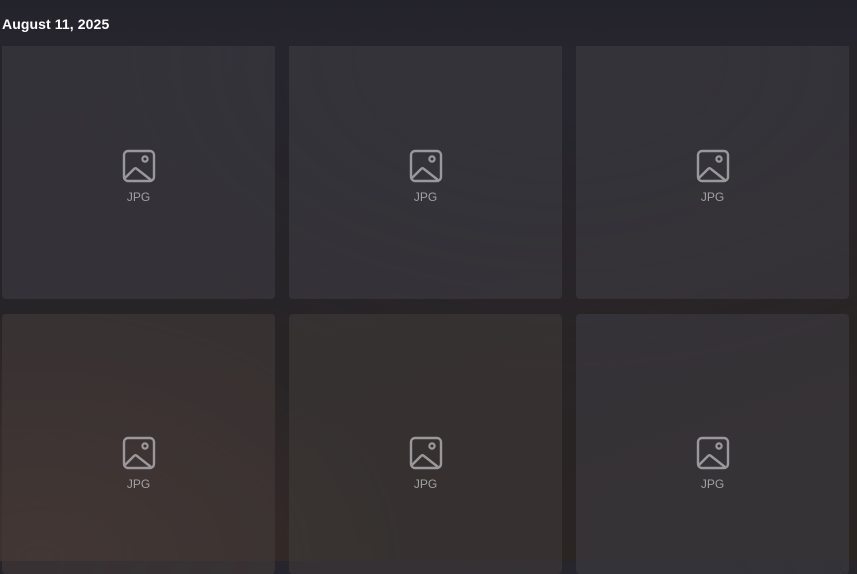 This screenshot has height=574, width=857. I want to click on date-group-header: August 11, 2025, so click(428, 23).